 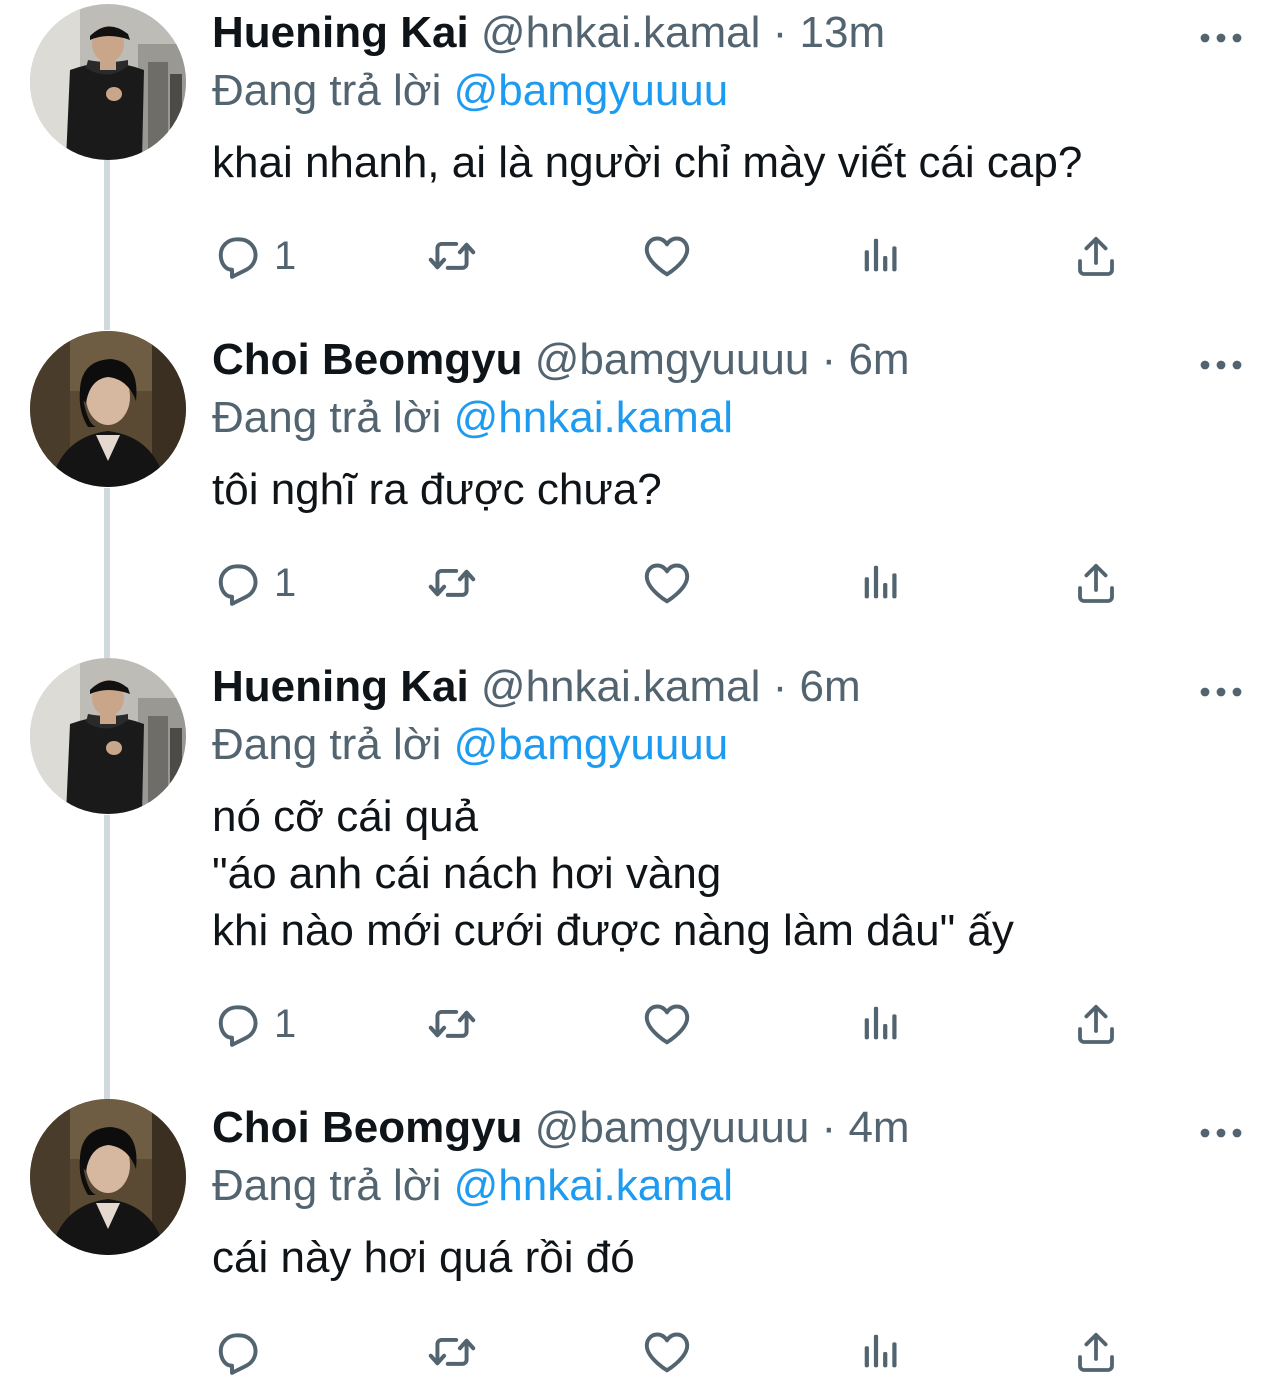 I want to click on tweet-header: Choi Beomgyu @bamgyuuuu · 4m, so click(x=712, y=1128).